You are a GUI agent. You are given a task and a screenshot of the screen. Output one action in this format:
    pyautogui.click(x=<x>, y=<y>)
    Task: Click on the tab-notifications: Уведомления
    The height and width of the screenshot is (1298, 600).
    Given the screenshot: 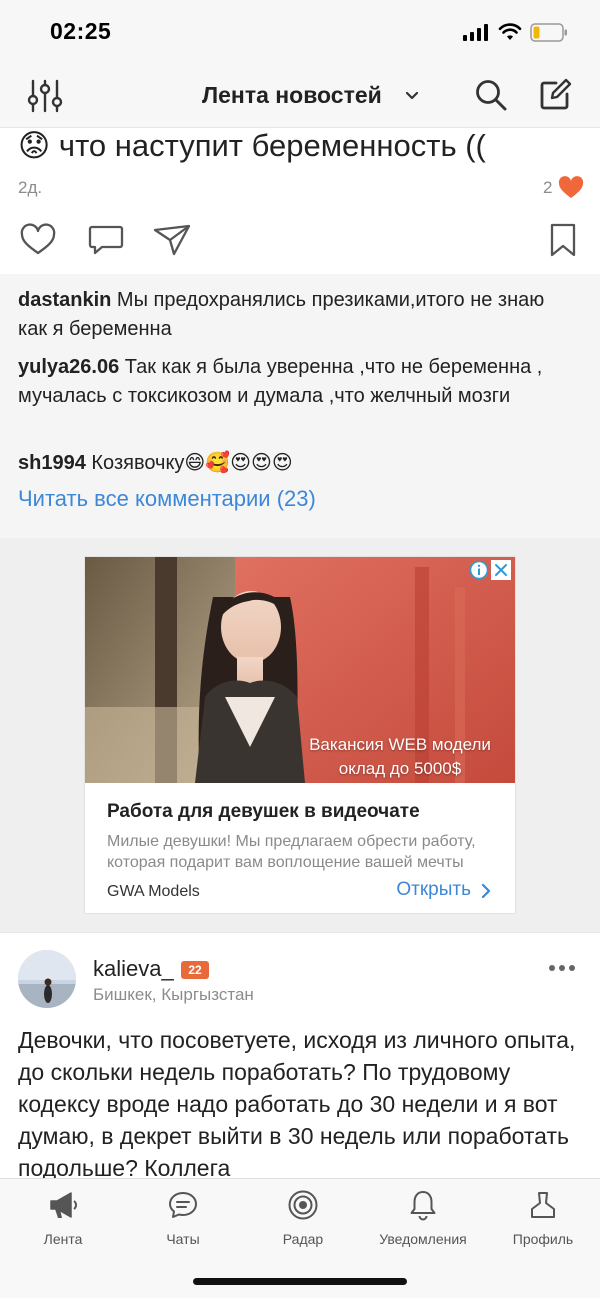 What is the action you would take?
    pyautogui.click(x=423, y=1219)
    